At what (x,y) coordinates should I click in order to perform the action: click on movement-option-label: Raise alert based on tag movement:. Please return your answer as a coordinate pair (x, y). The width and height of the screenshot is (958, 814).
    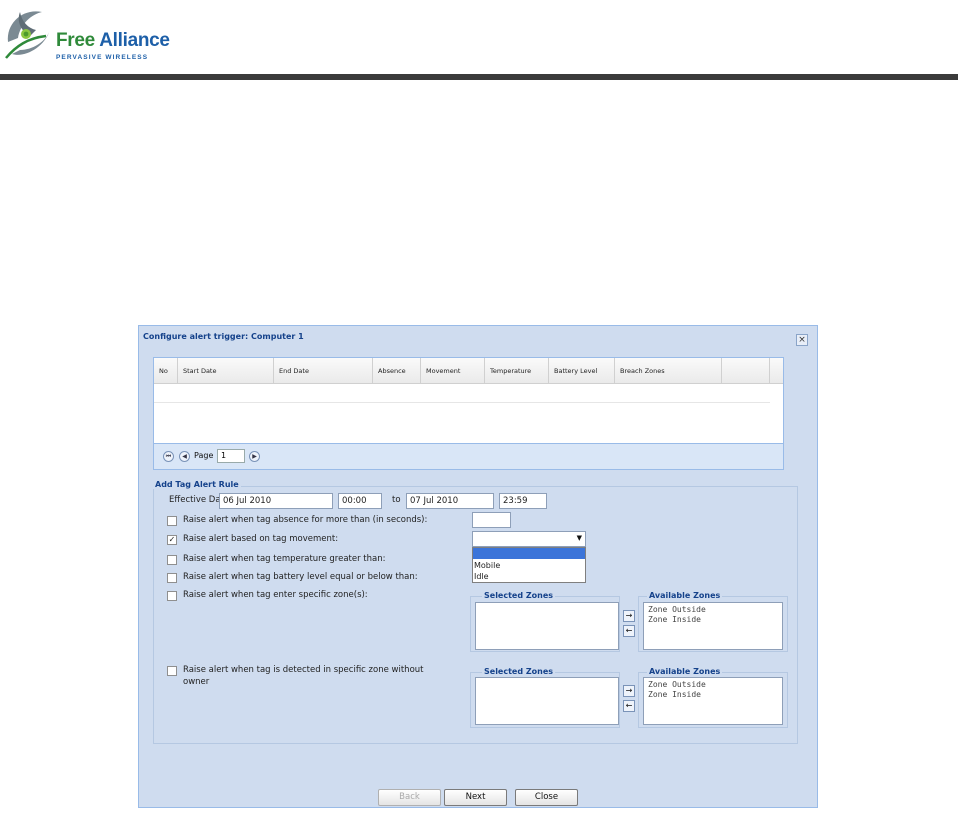
    Looking at the image, I should click on (261, 539).